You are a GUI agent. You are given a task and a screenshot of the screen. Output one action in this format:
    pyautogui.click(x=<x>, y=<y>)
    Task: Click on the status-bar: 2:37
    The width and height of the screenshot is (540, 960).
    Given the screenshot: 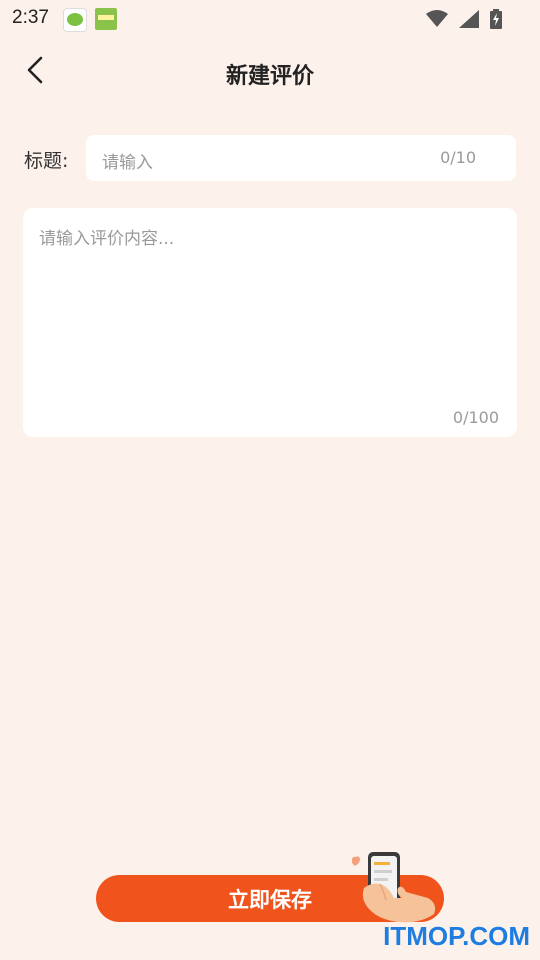 What is the action you would take?
    pyautogui.click(x=270, y=18)
    